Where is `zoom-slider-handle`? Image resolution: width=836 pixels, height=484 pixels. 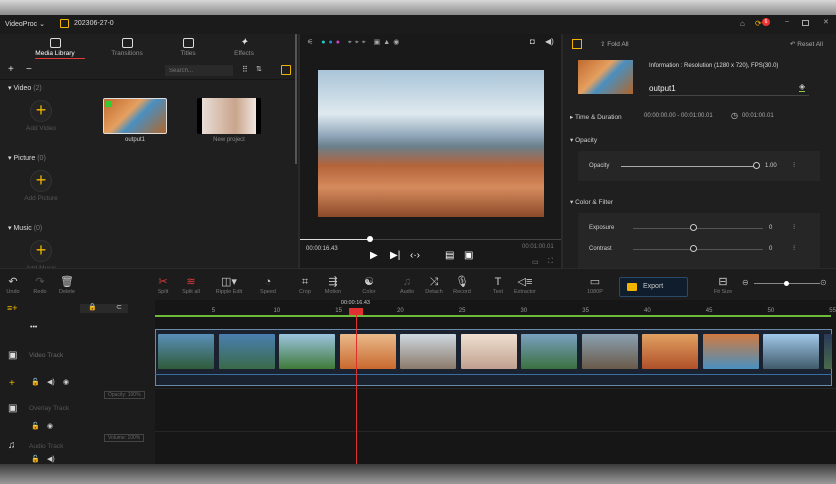 zoom-slider-handle is located at coordinates (786, 283).